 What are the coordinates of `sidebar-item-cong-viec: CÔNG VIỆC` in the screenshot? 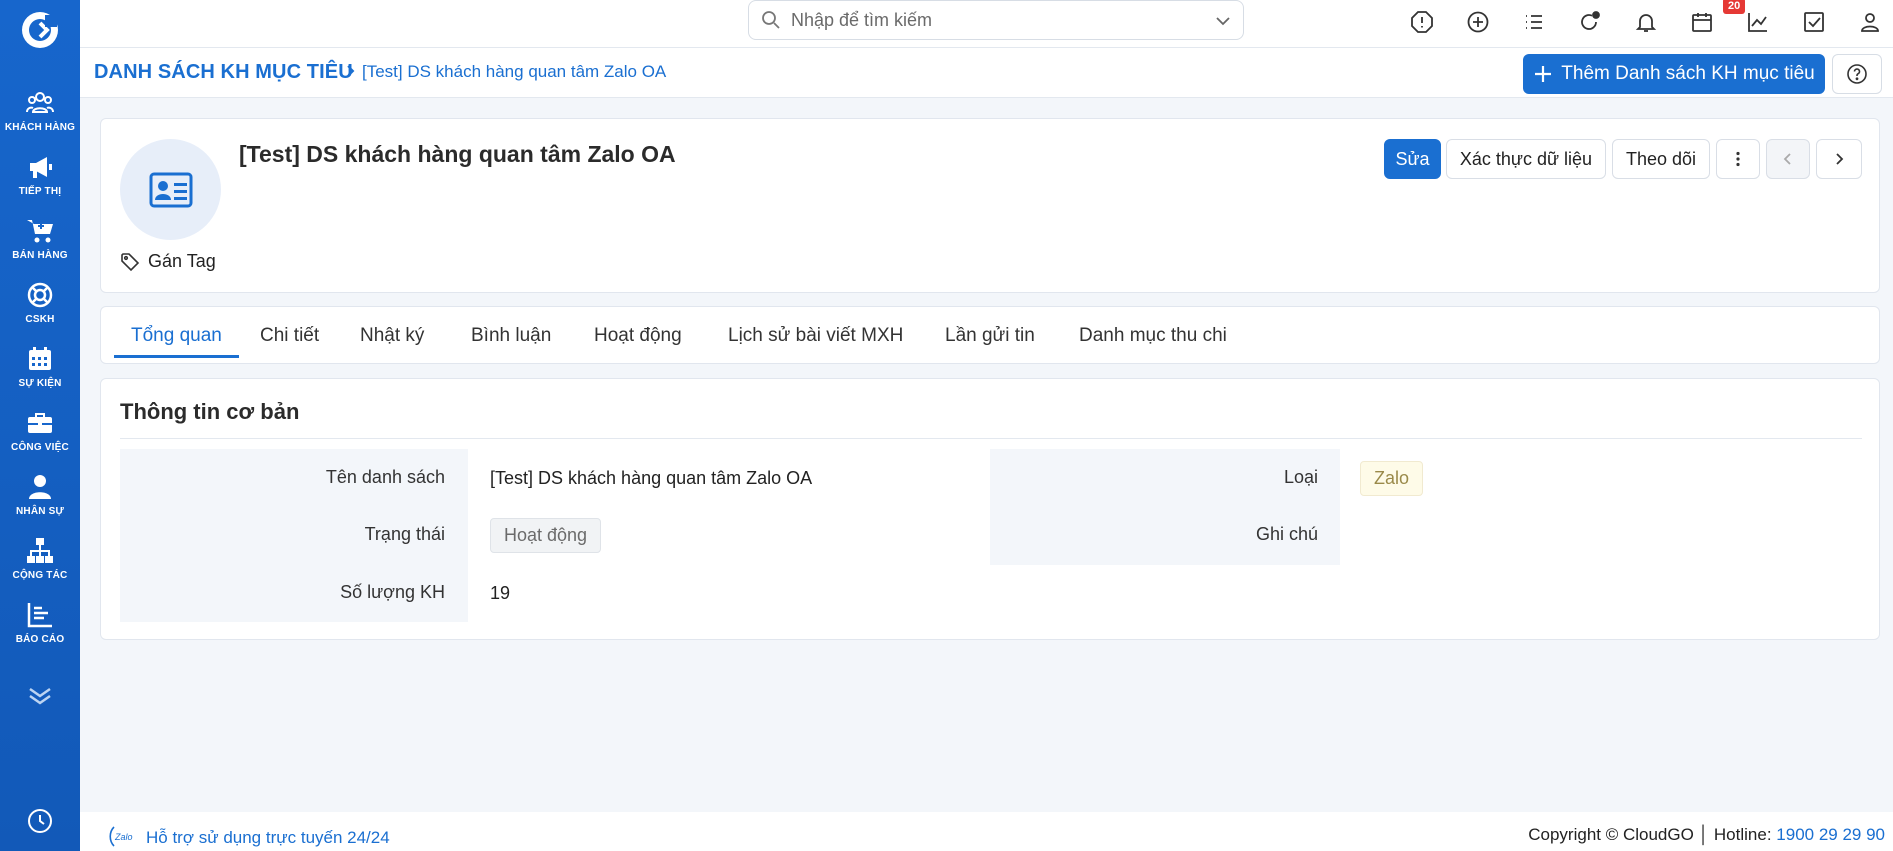 It's located at (40, 434).